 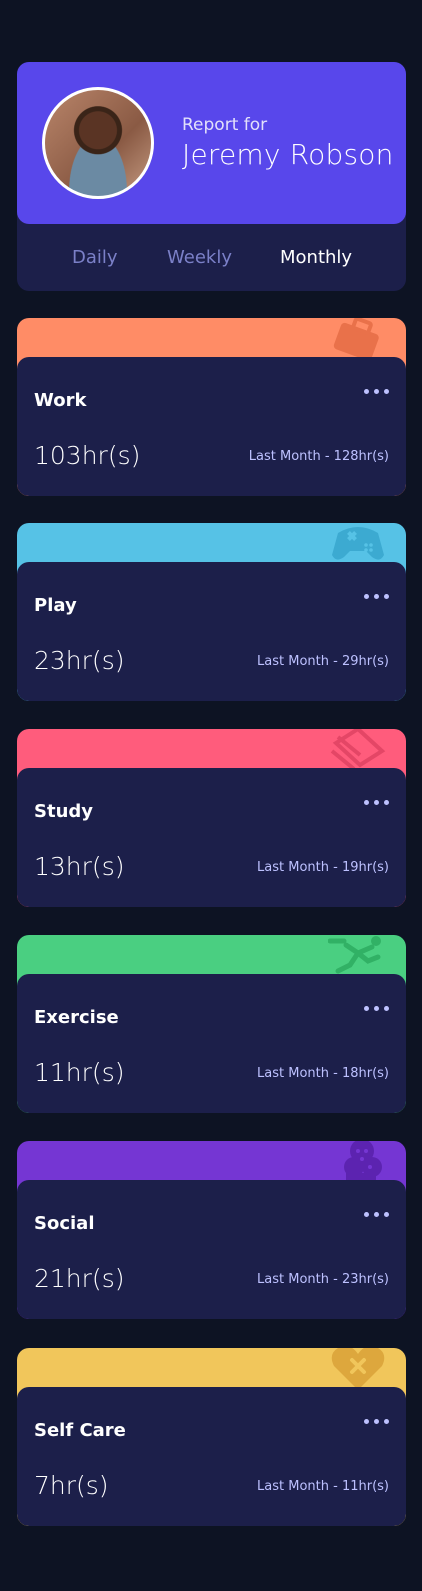 I want to click on activity-body: Exercise 11hr(s) Last Month - 18hr(s), so click(x=211, y=1043).